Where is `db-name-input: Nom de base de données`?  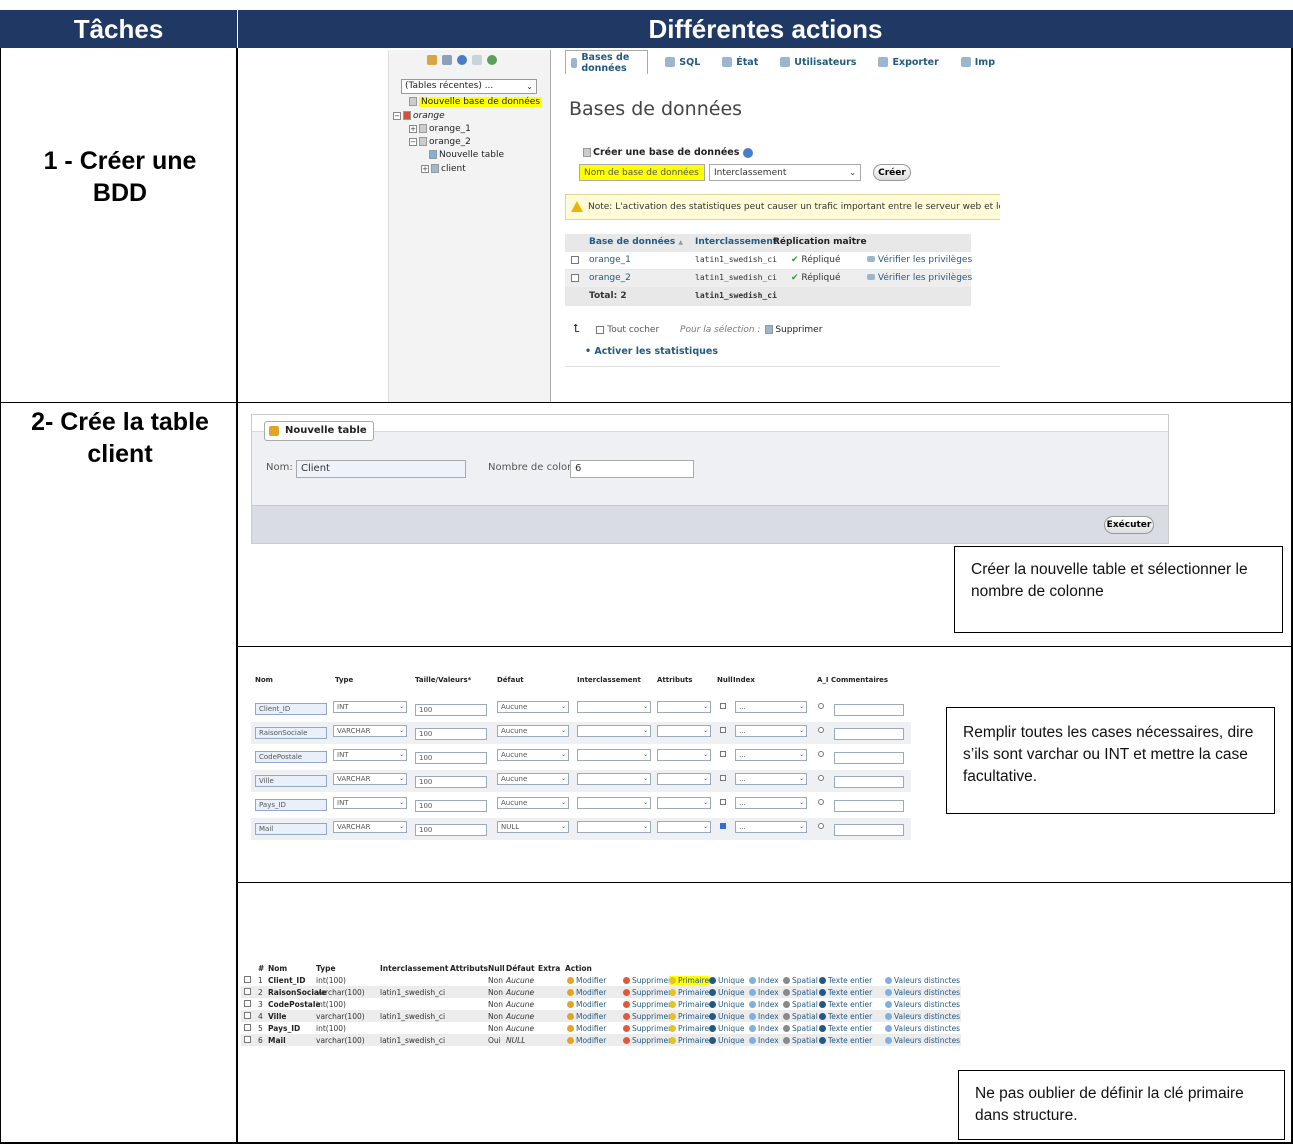
db-name-input: Nom de base de données is located at coordinates (642, 172).